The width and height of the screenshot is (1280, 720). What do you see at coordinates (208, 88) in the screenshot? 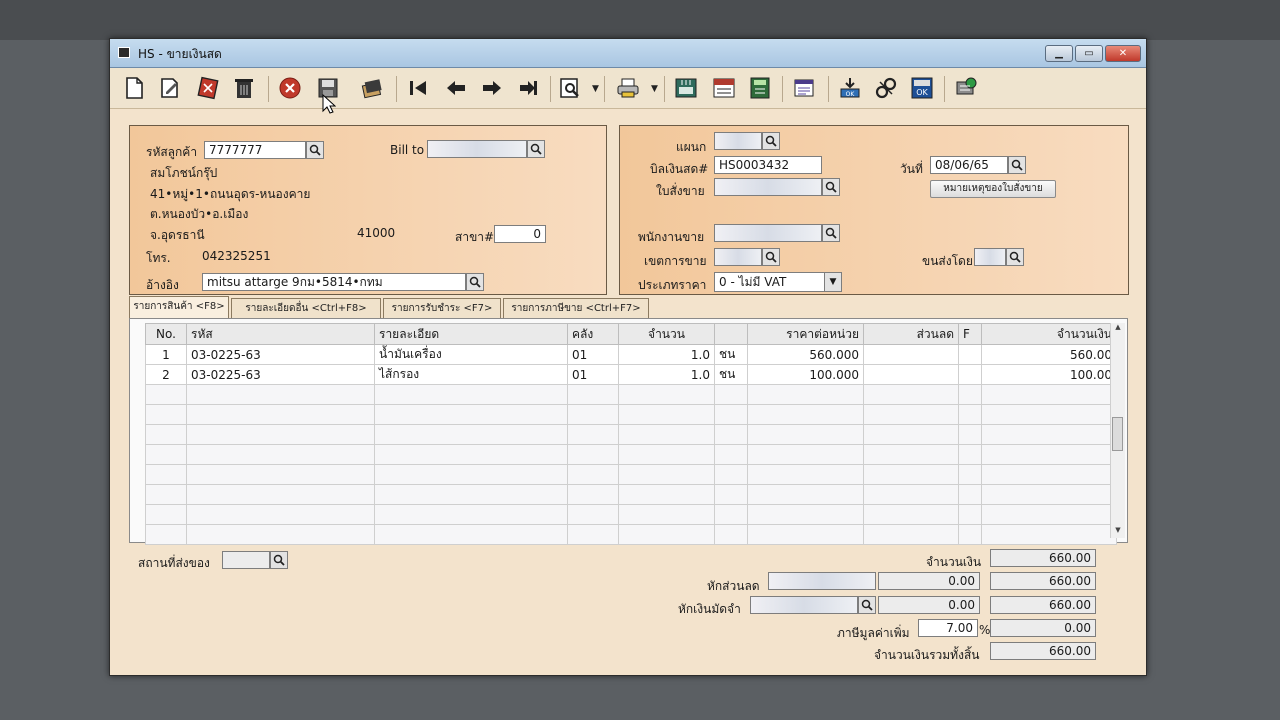
I see `delete-icon` at bounding box center [208, 88].